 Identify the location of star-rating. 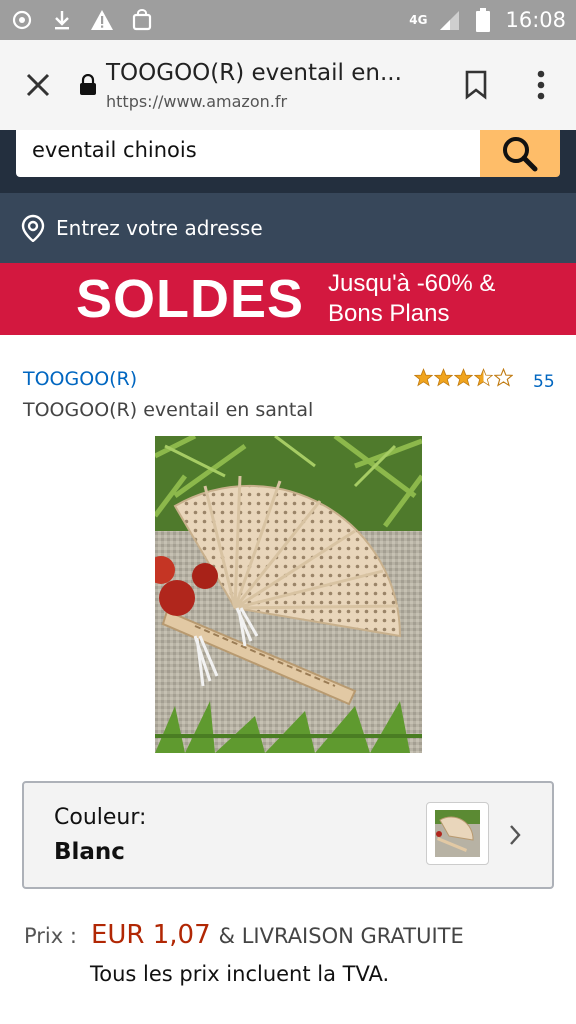
(463, 377).